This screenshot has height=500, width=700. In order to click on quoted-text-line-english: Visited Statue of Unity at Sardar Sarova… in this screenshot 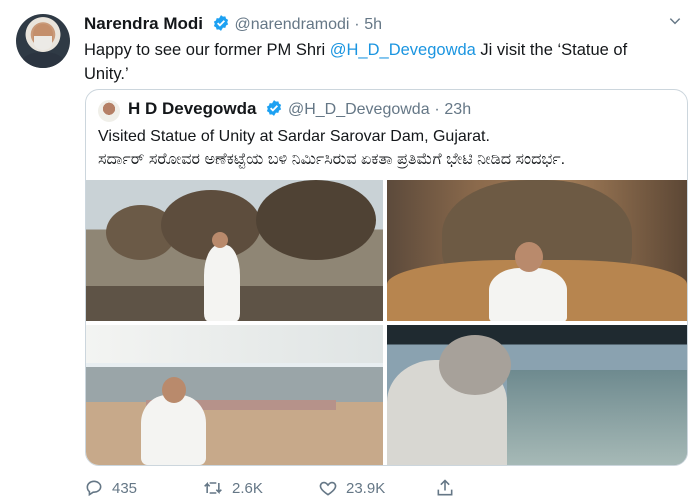, I will do `click(294, 136)`.